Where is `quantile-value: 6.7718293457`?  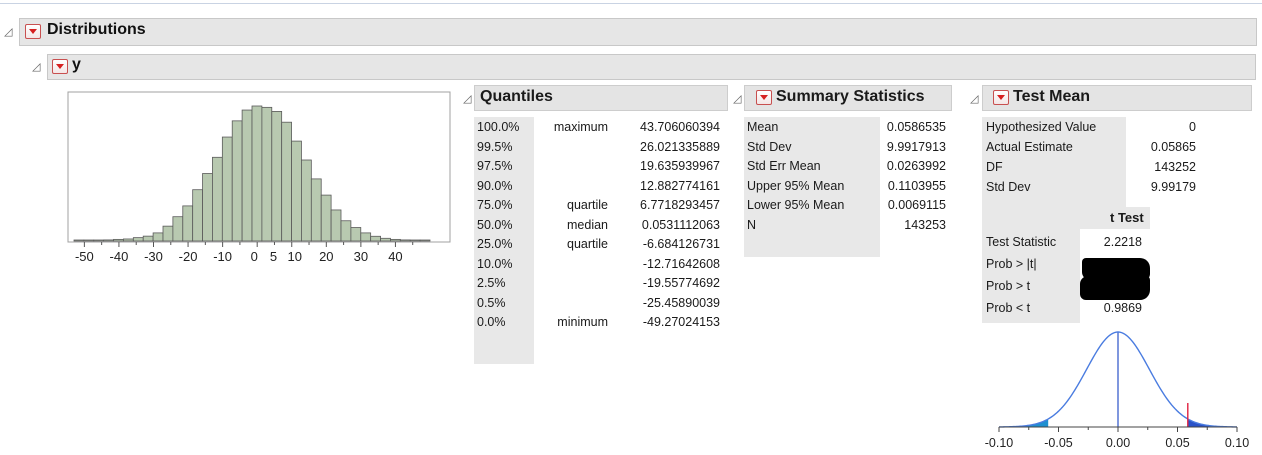
quantile-value: 6.7718293457 is located at coordinates (680, 205).